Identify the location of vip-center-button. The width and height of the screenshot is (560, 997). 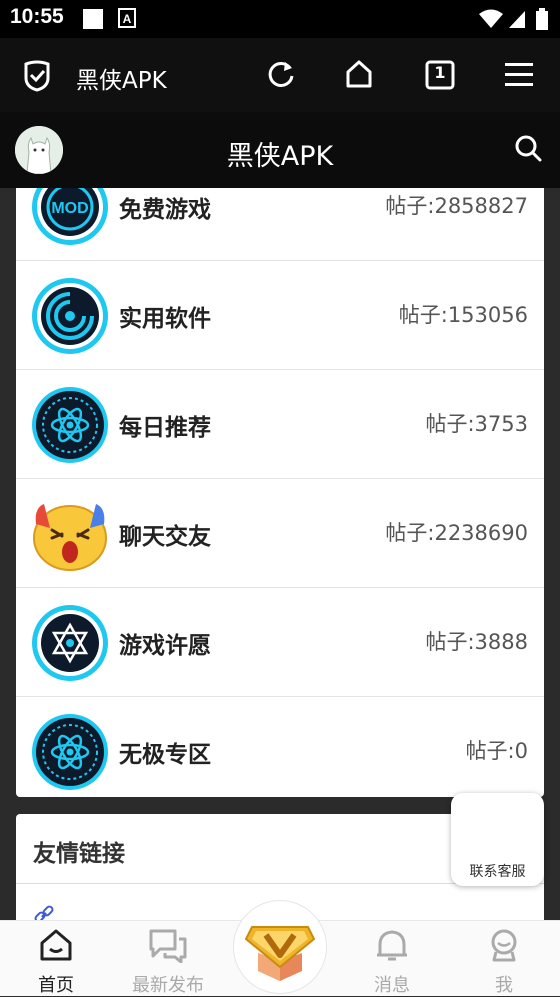
(280, 947).